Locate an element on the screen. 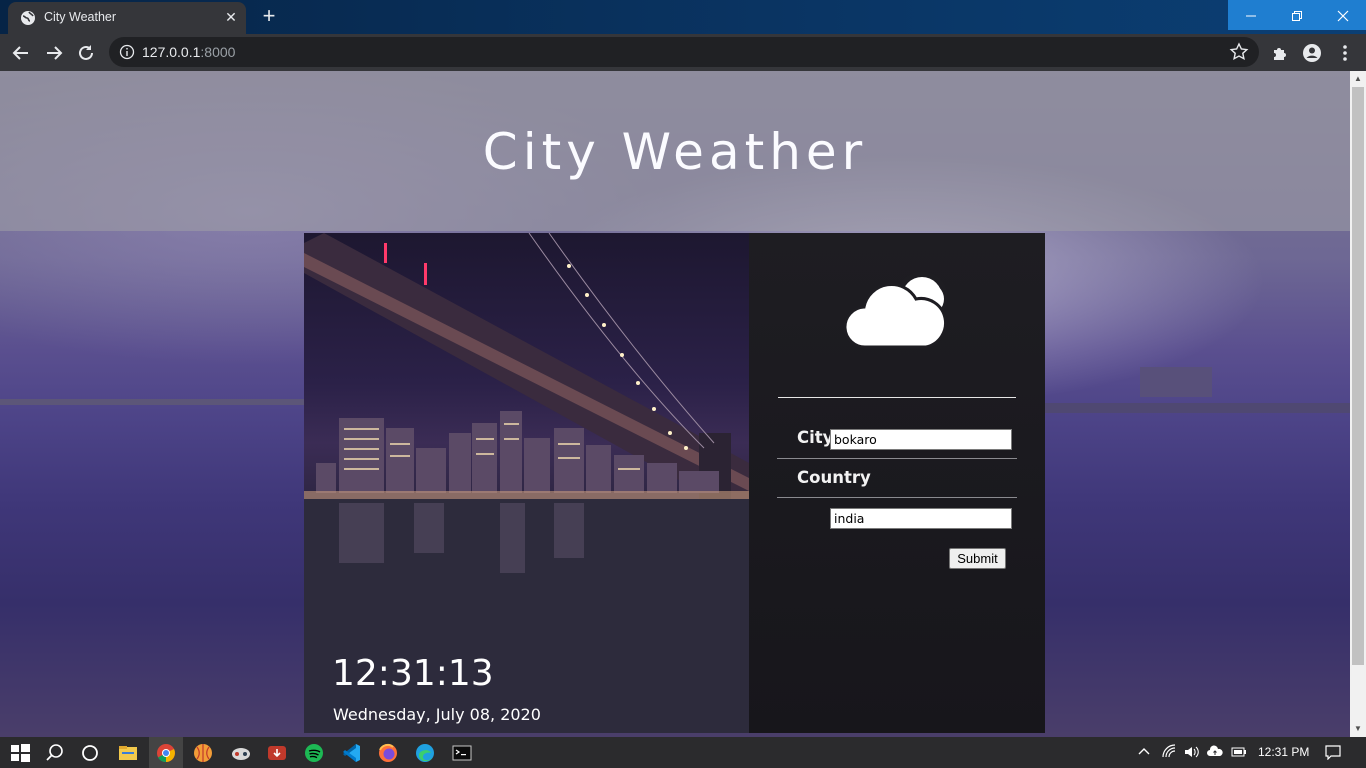 The height and width of the screenshot is (768, 1366). tab-close-icon: ✕ is located at coordinates (231, 17).